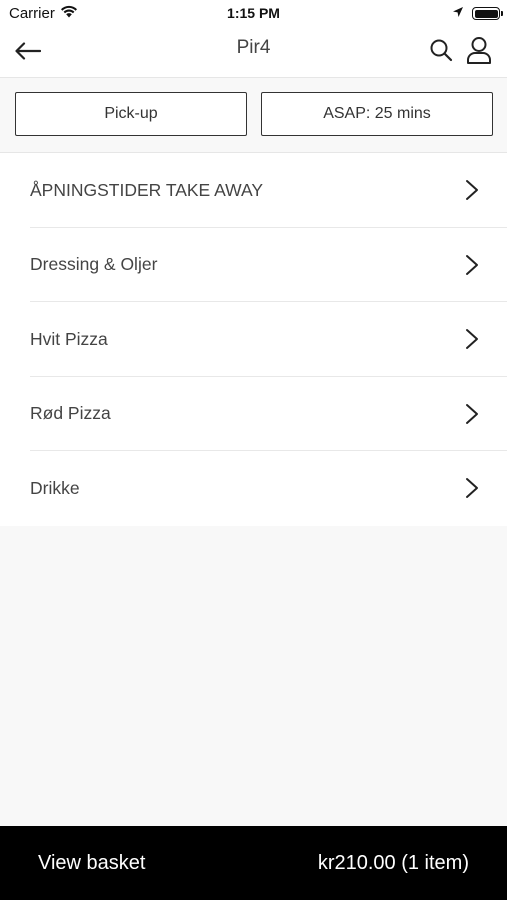 This screenshot has width=507, height=900. I want to click on menu-category-item: Rød Pizza, so click(253, 414).